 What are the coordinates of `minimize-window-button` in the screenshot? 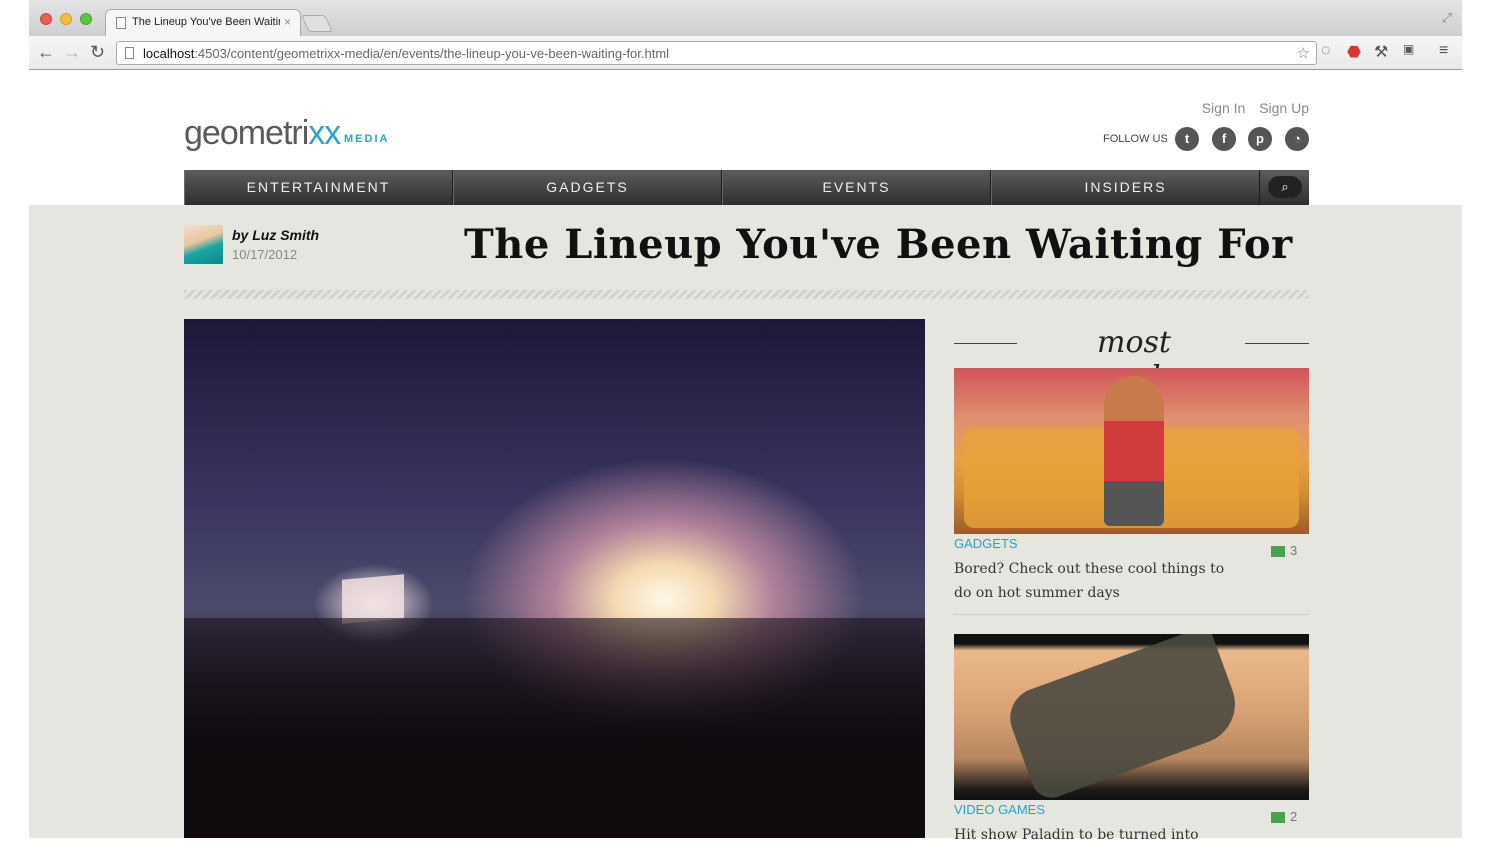 It's located at (66, 19).